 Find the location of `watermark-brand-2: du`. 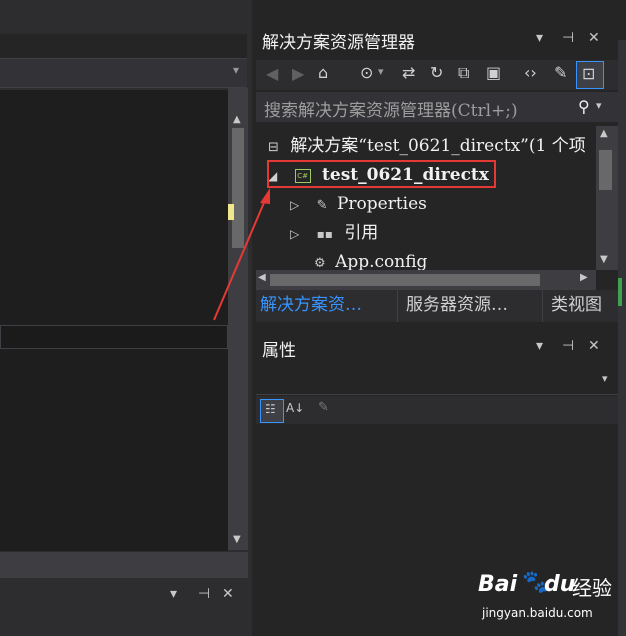

watermark-brand-2: du is located at coordinates (560, 584).